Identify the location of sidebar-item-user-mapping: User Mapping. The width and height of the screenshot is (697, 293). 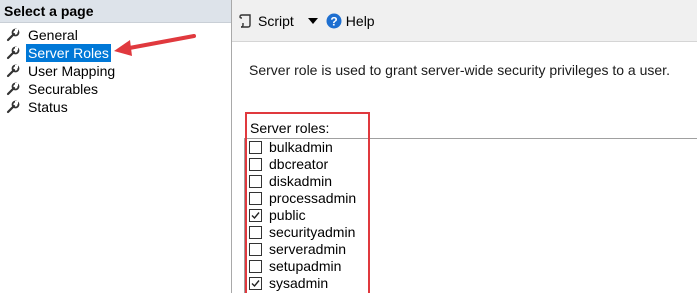
(115, 71).